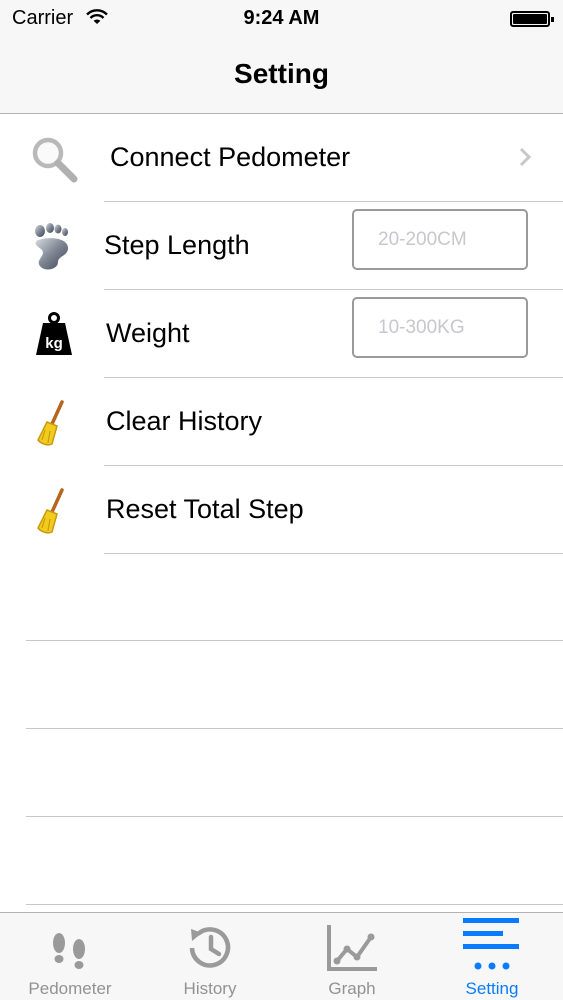  I want to click on line-graph-icon, so click(352, 948).